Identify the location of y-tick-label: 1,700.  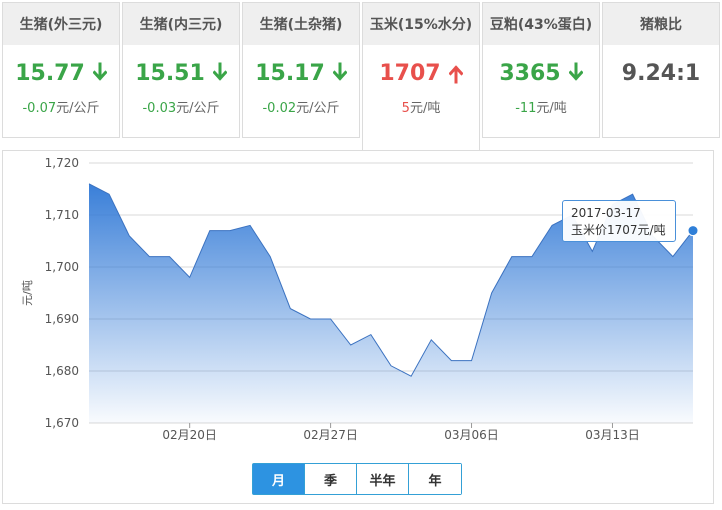
(62, 267).